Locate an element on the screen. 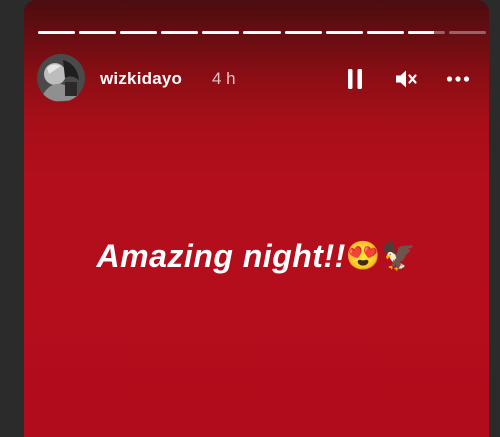 The height and width of the screenshot is (437, 500). avatar-image is located at coordinates (61, 78).